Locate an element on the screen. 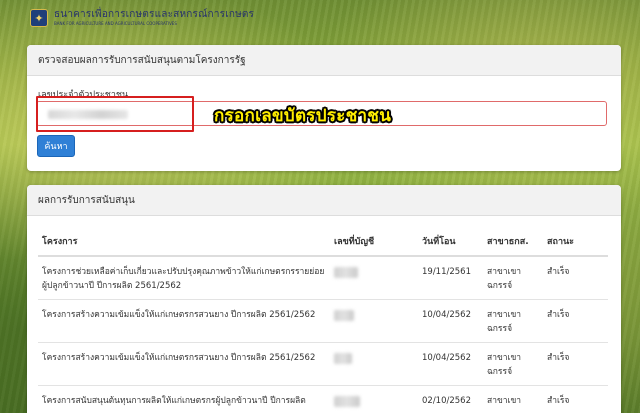 This screenshot has width=640, height=413. search-button: ค้นหา is located at coordinates (56, 146).